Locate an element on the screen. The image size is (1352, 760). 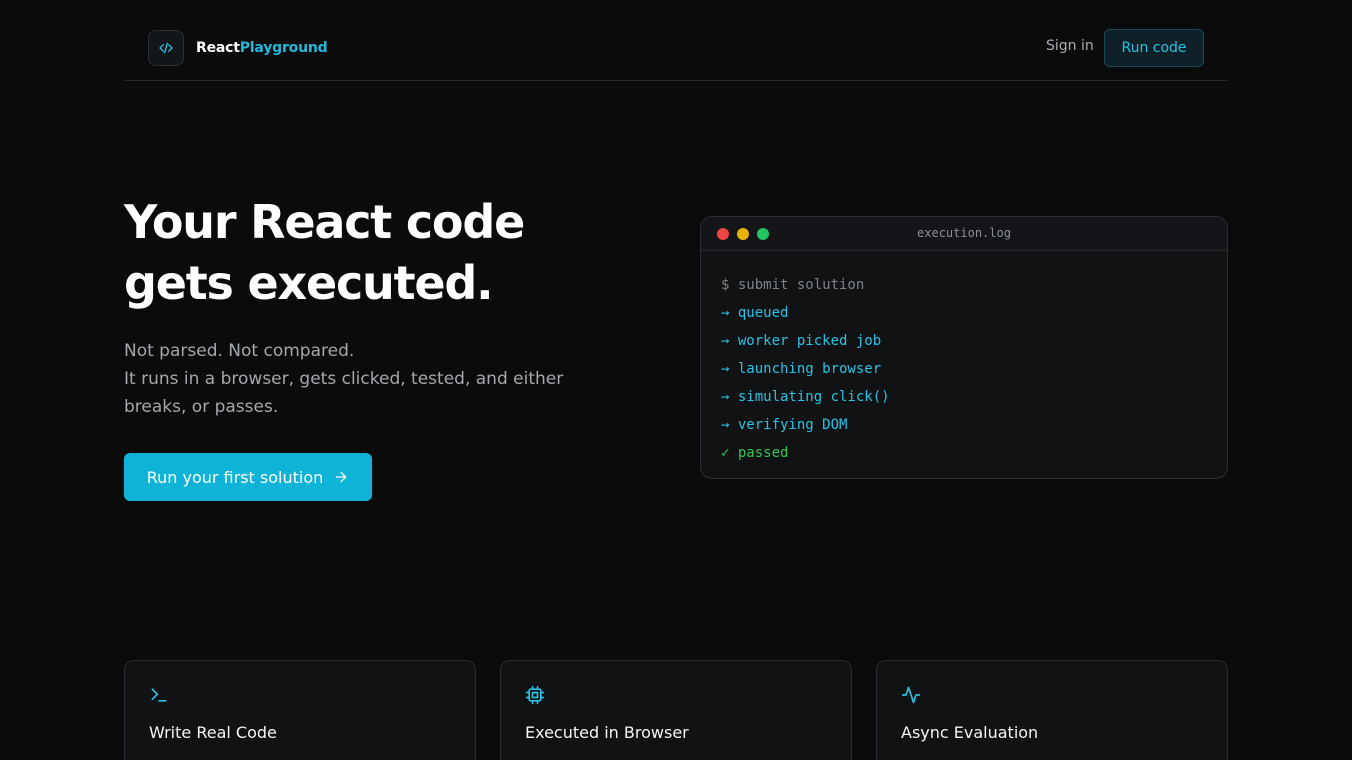
terminal-titlebar: execution.log is located at coordinates (964, 234).